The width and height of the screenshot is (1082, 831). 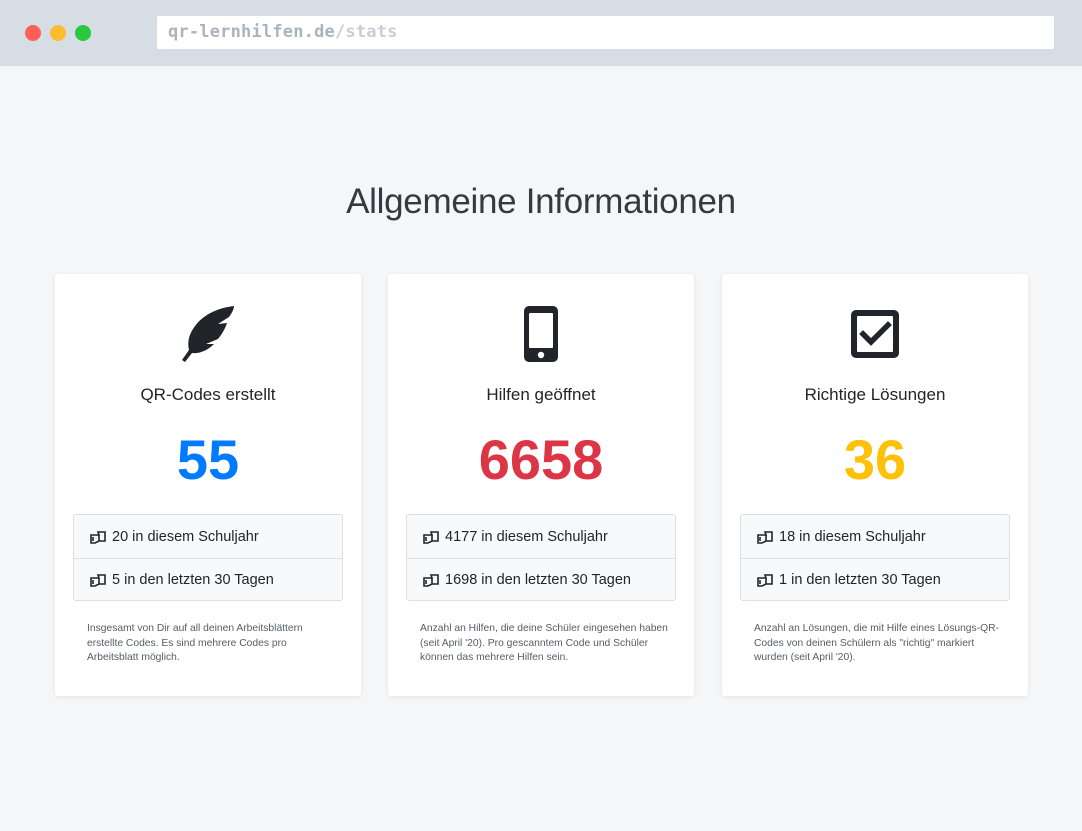 I want to click on list-item-text: 1 in den letzten 30 Tagen, so click(x=860, y=580).